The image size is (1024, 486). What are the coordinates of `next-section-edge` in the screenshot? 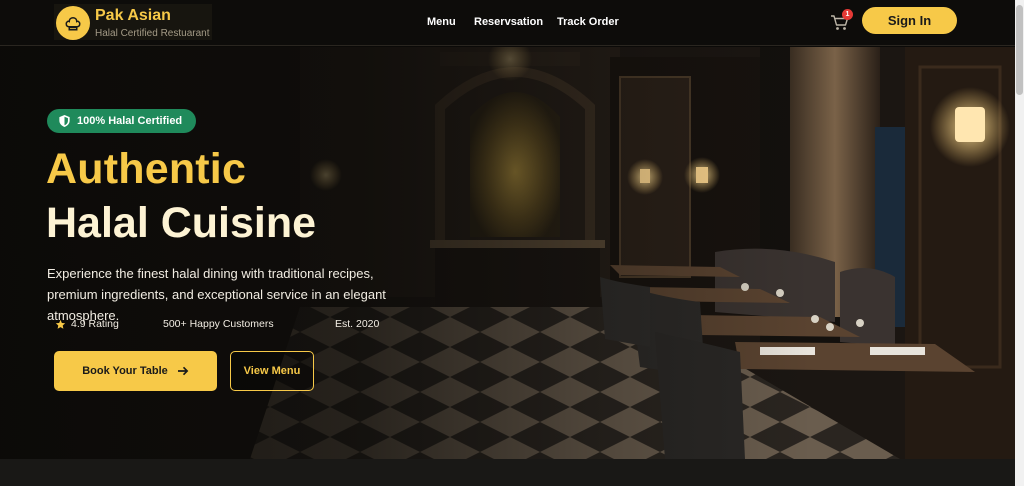 It's located at (507, 472).